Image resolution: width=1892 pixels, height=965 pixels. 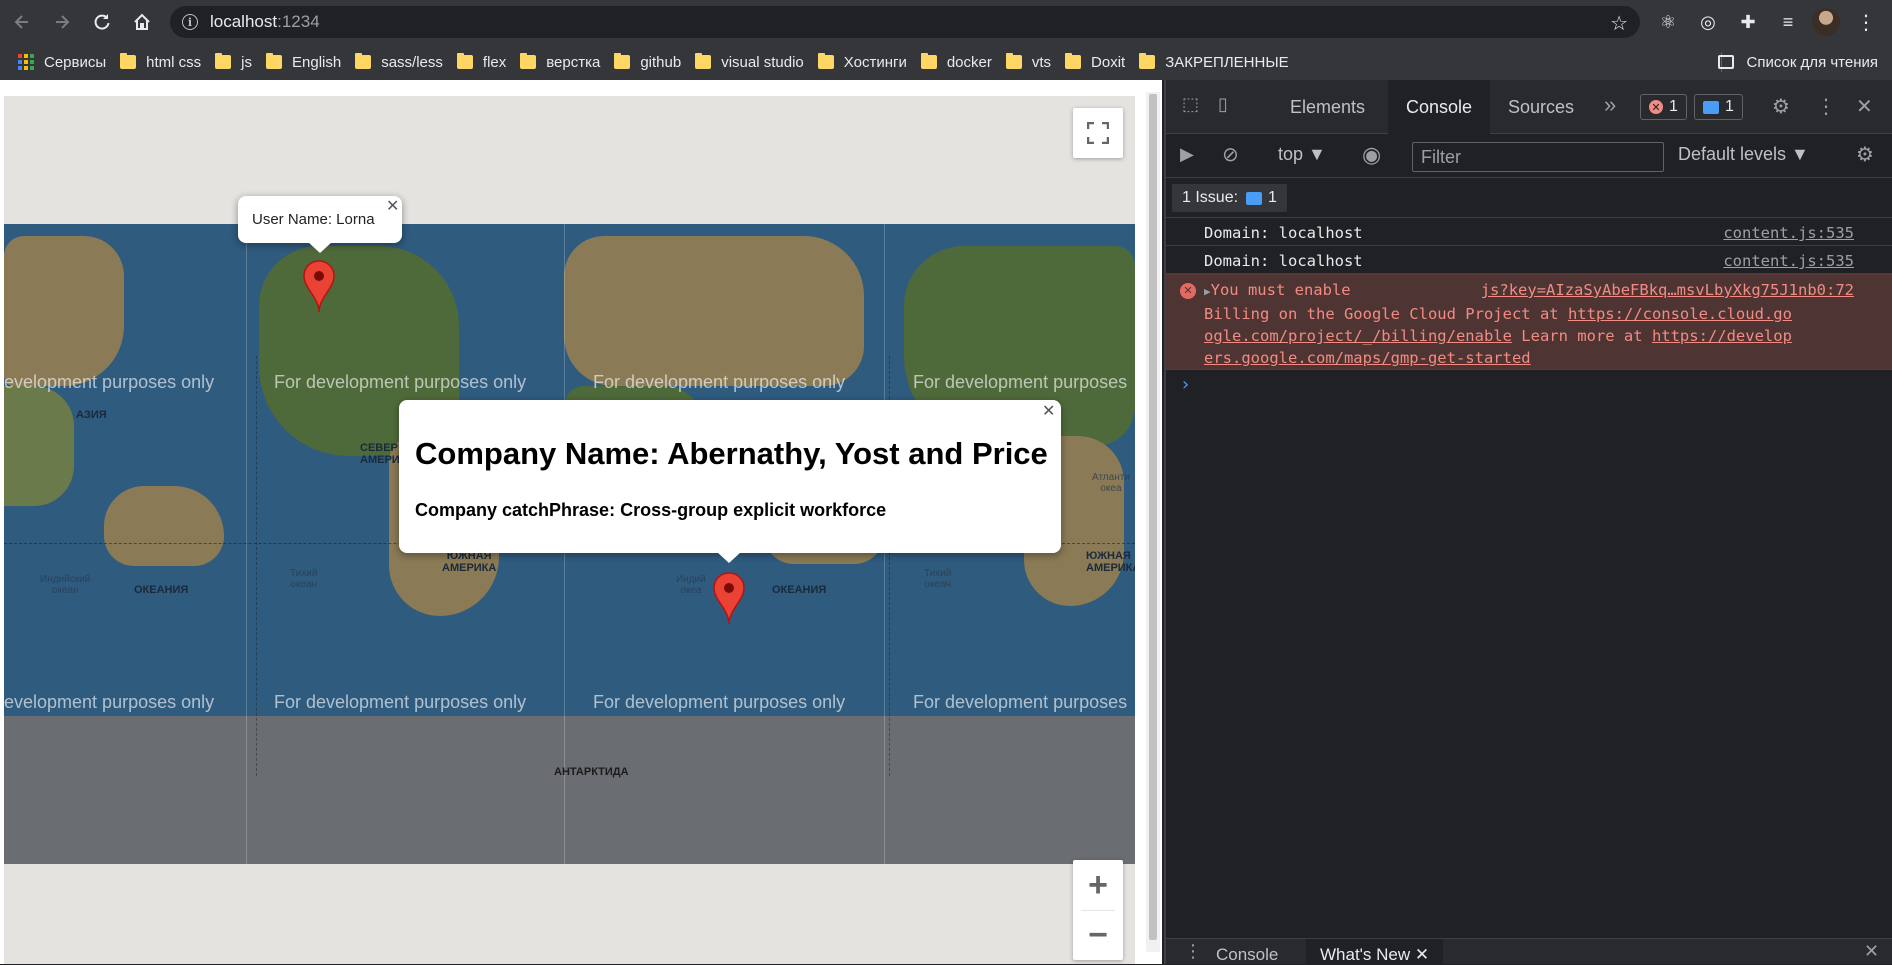 I want to click on bookmark-folder: Doxit, so click(x=1096, y=62).